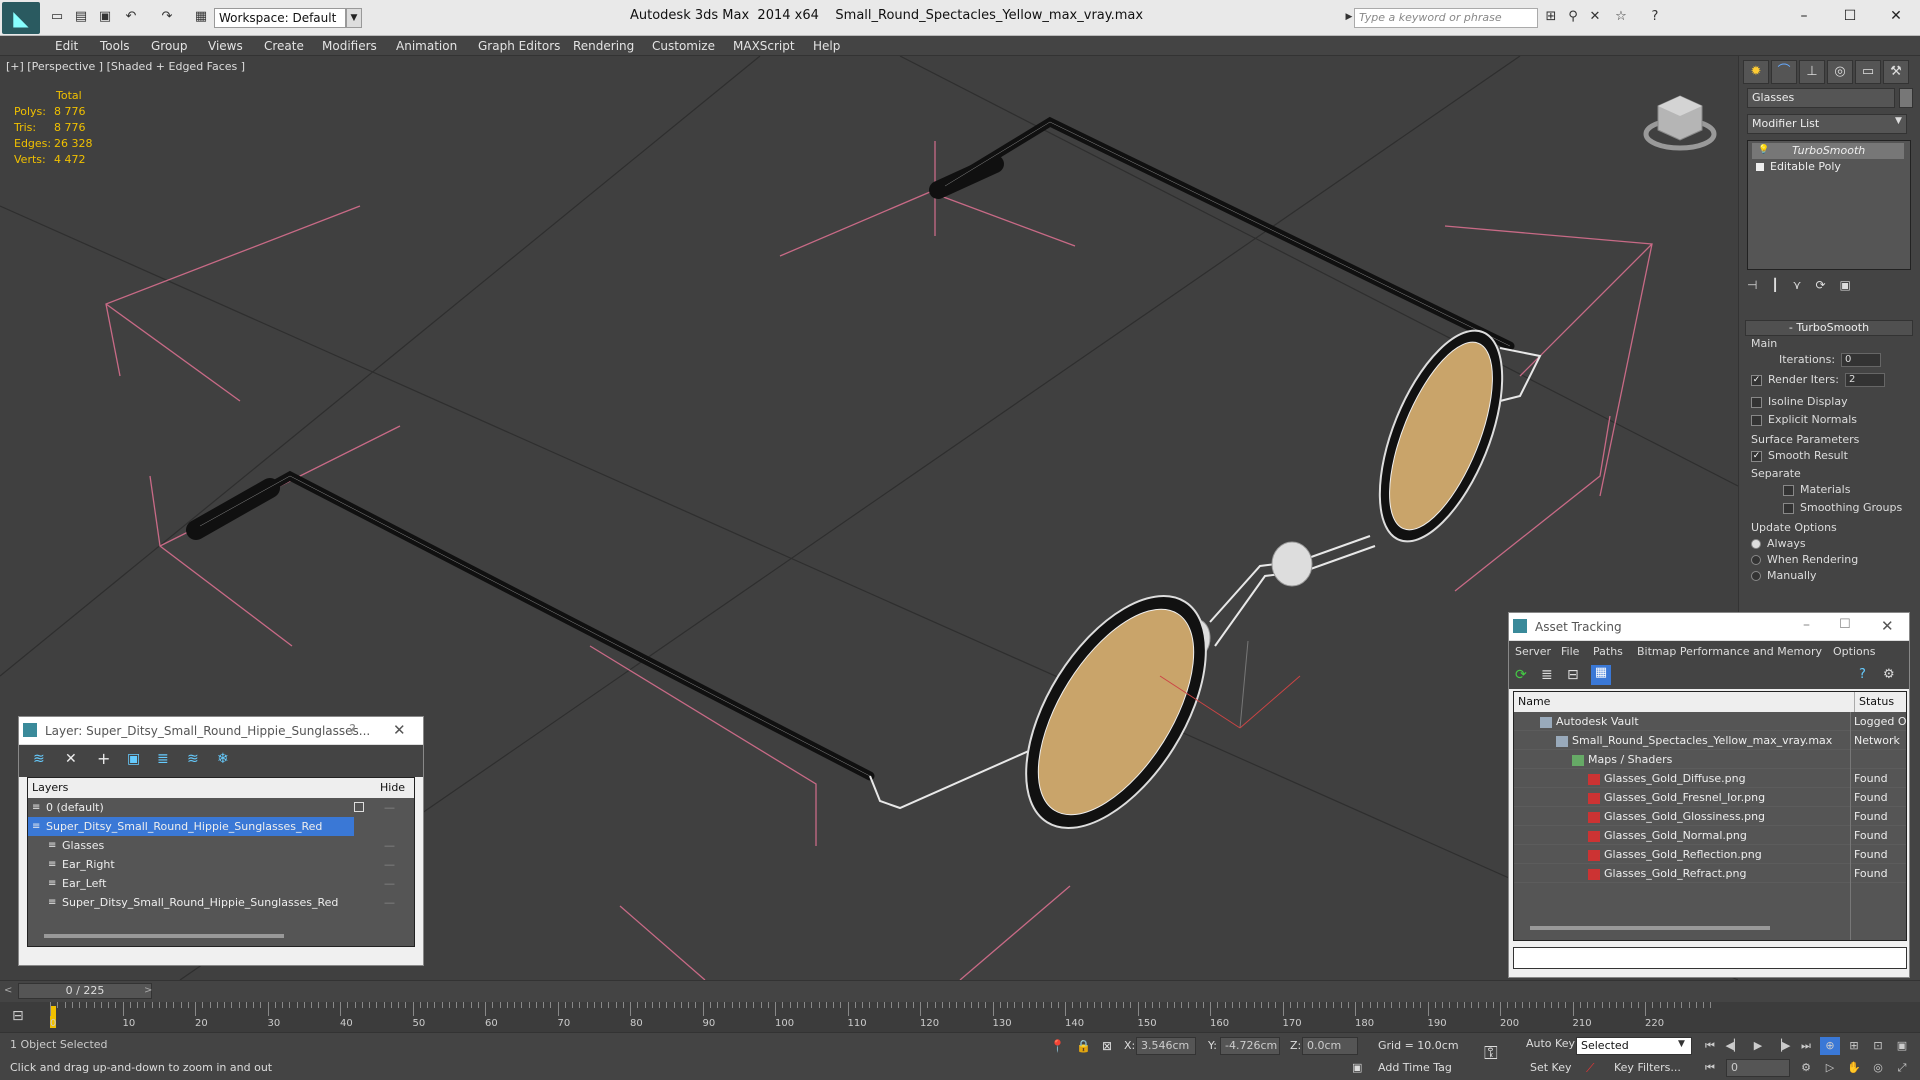 Image resolution: width=1920 pixels, height=1080 pixels. What do you see at coordinates (1357, 1067) in the screenshot?
I see `time-tag-icon: ▣` at bounding box center [1357, 1067].